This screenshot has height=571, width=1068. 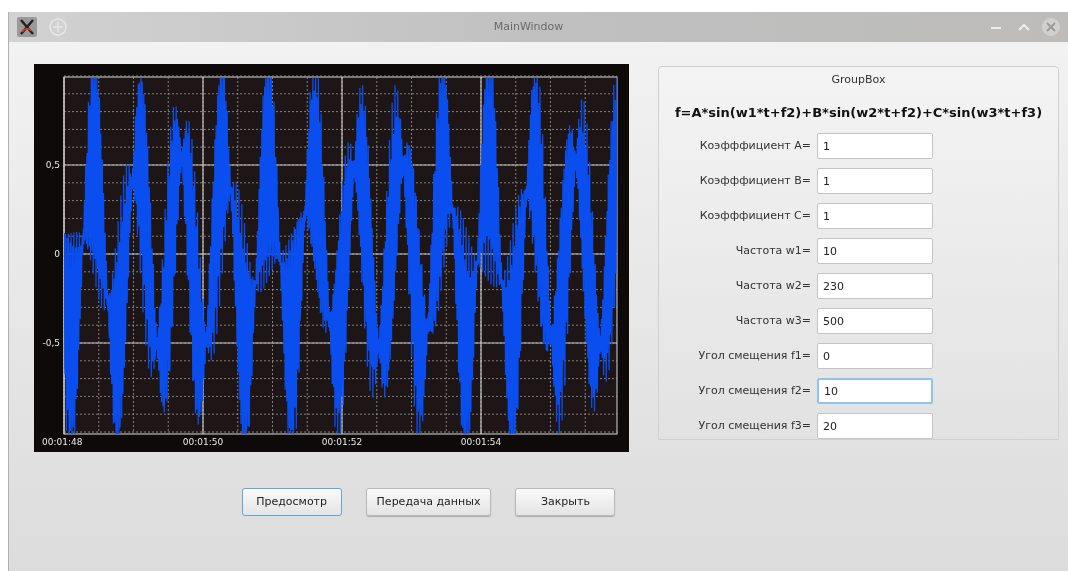 I want to click on y-axis-label: 0, so click(x=57, y=254).